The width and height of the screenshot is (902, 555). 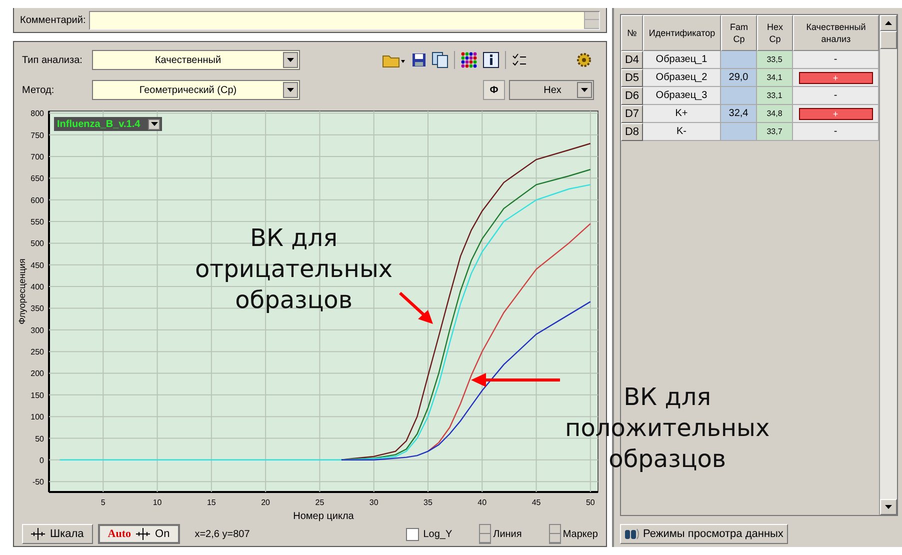 What do you see at coordinates (53, 60) in the screenshot?
I see `analysis-type-label: Тип анализа:` at bounding box center [53, 60].